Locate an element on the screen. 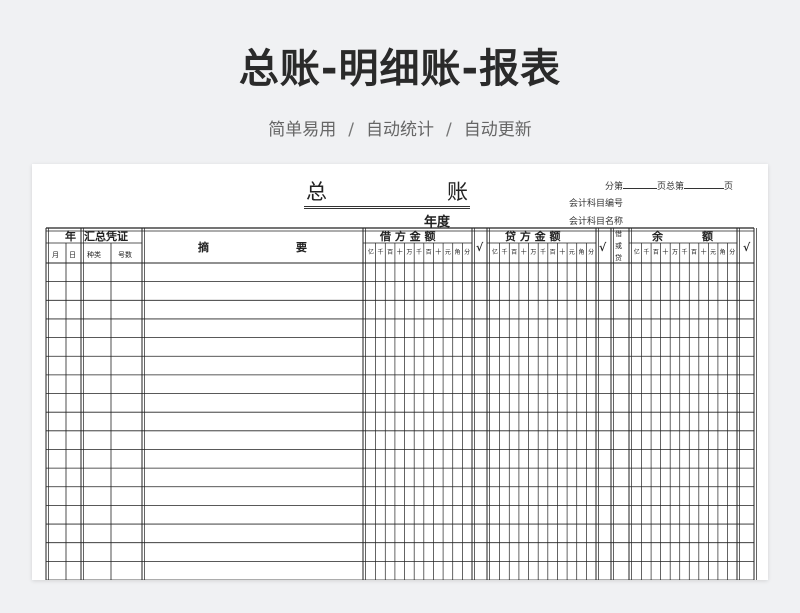 The width and height of the screenshot is (800, 613). subtitle-item-auto-update: 自动更新 is located at coordinates (497, 130).